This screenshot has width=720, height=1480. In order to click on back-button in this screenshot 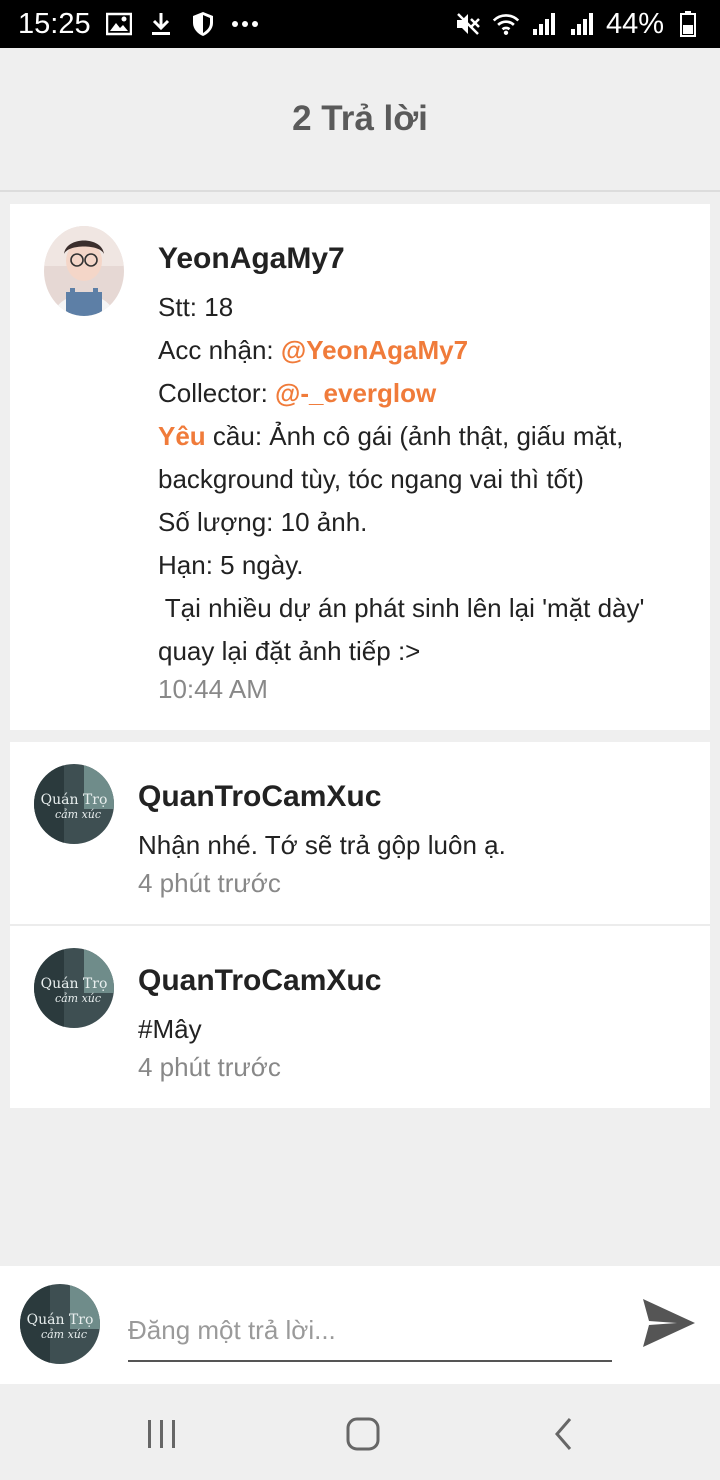, I will do `click(564, 1434)`.